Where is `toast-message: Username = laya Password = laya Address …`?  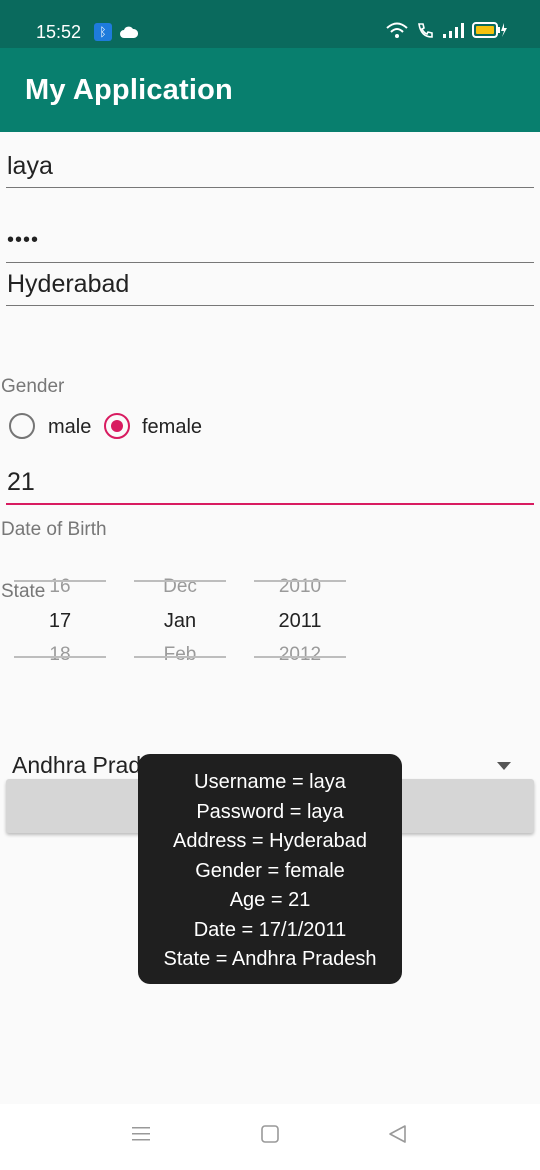
toast-message: Username = laya Password = laya Address … is located at coordinates (270, 869).